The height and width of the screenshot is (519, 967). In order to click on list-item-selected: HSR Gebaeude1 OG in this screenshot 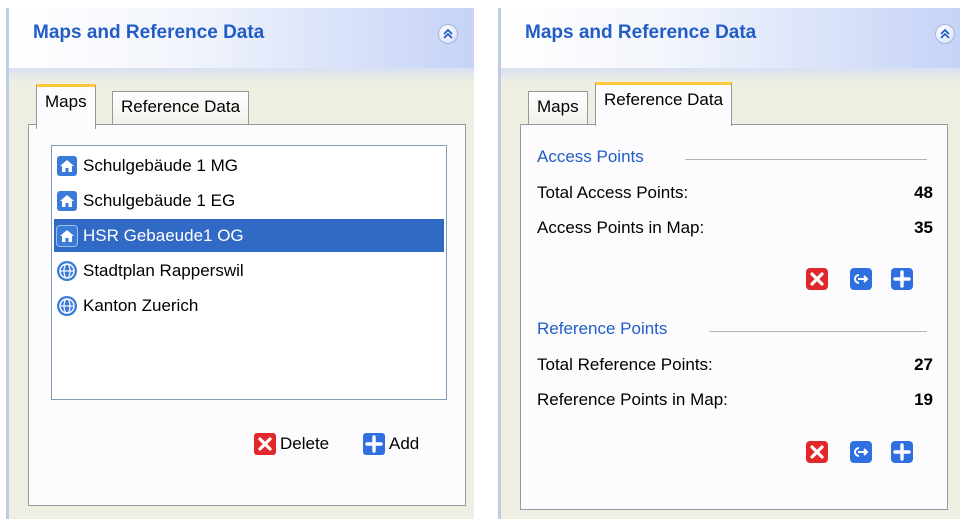, I will do `click(249, 235)`.